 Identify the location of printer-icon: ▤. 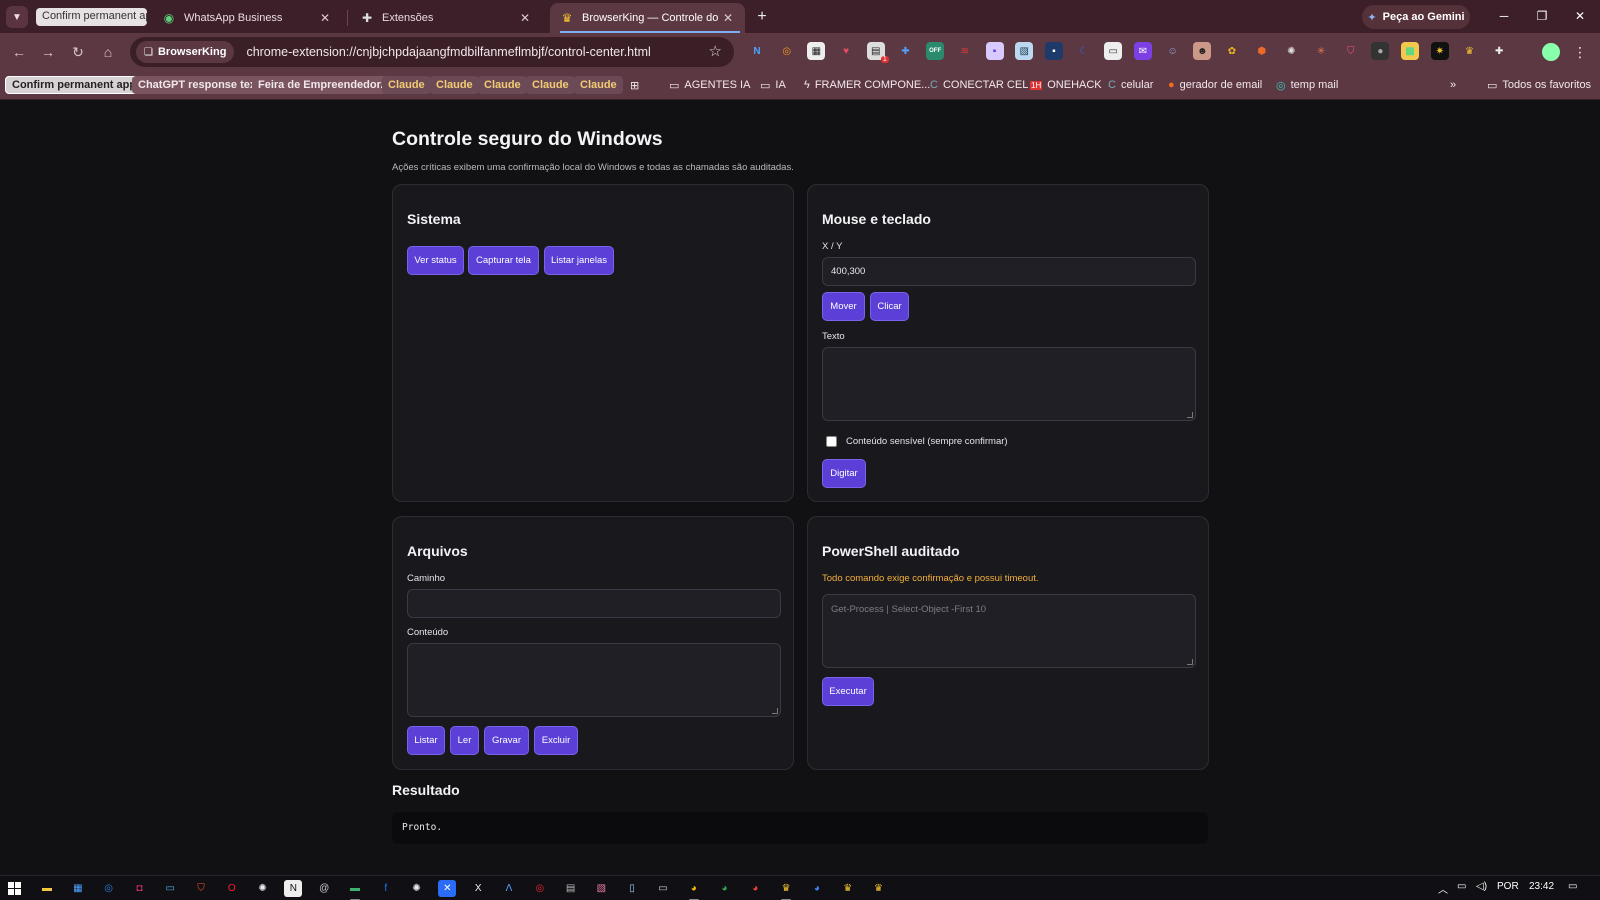
(571, 888).